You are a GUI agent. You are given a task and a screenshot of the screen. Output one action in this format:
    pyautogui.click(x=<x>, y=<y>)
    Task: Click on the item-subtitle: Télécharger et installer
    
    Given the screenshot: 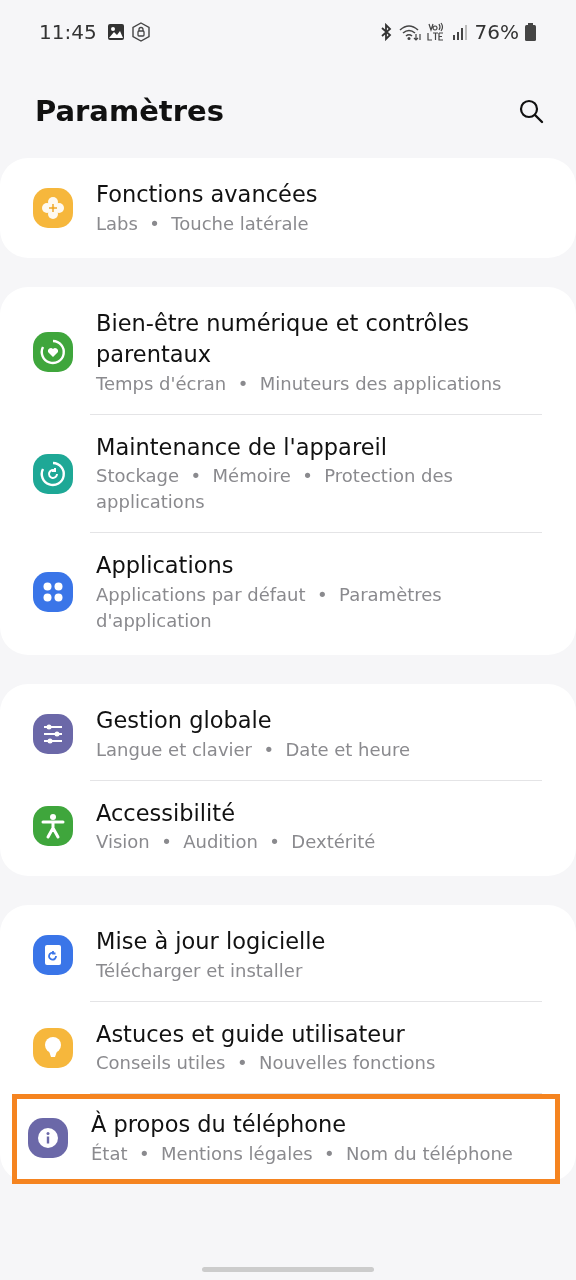 What is the action you would take?
    pyautogui.click(x=200, y=970)
    